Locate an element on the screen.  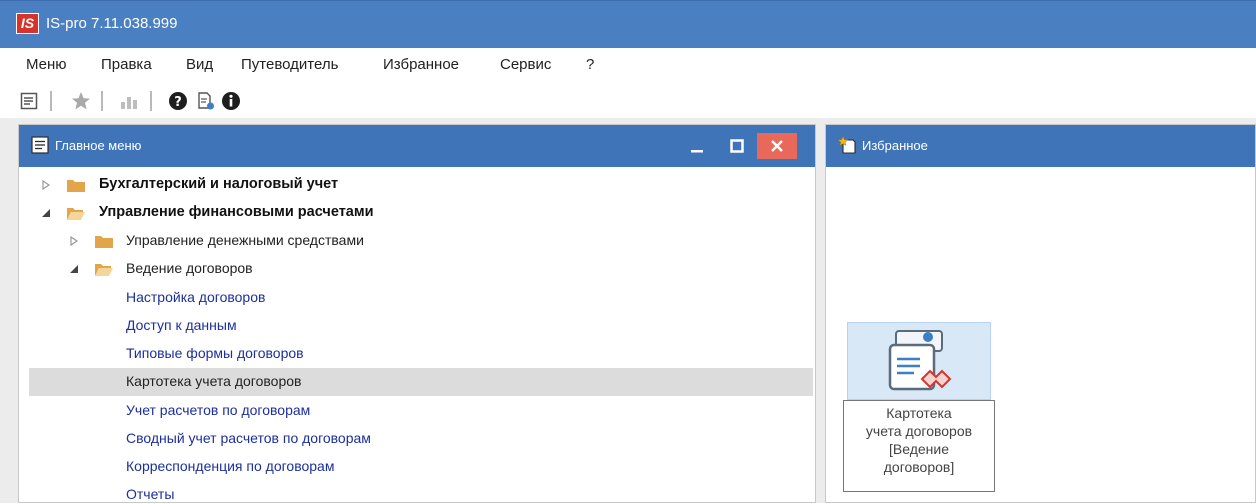
minimize-icon is located at coordinates (697, 151).